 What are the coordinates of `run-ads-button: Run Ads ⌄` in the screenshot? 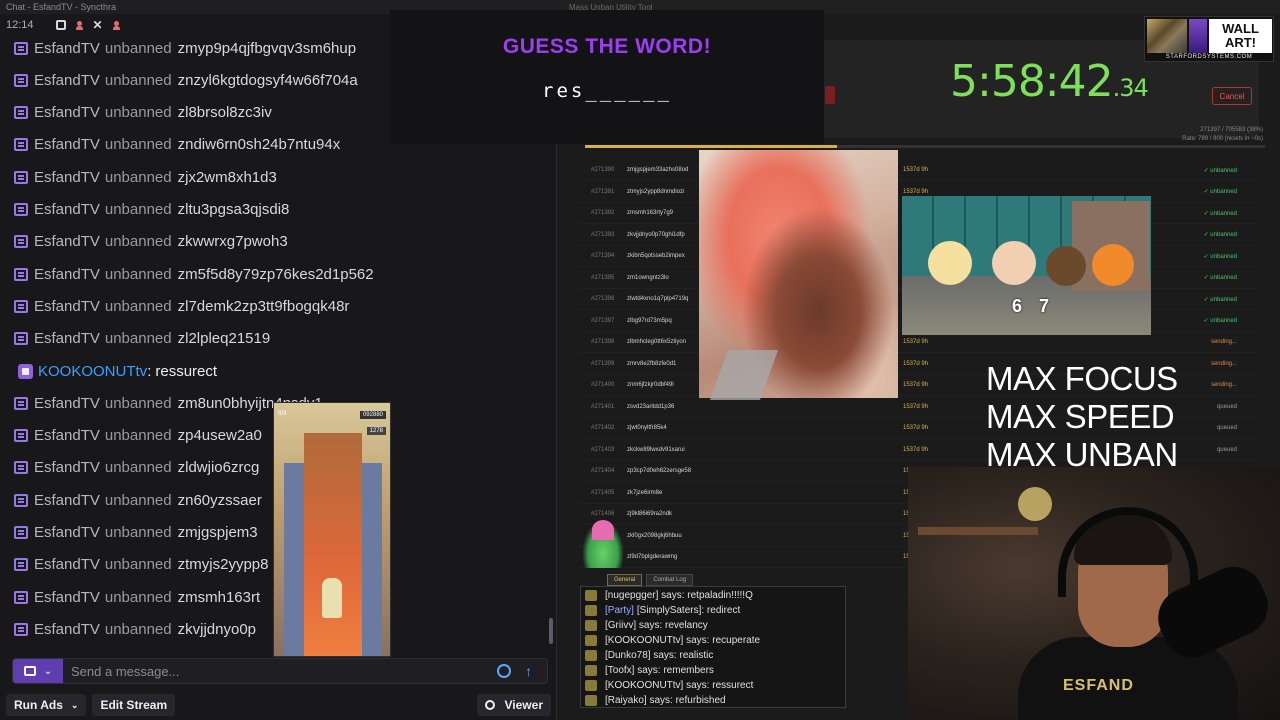 It's located at (46, 705).